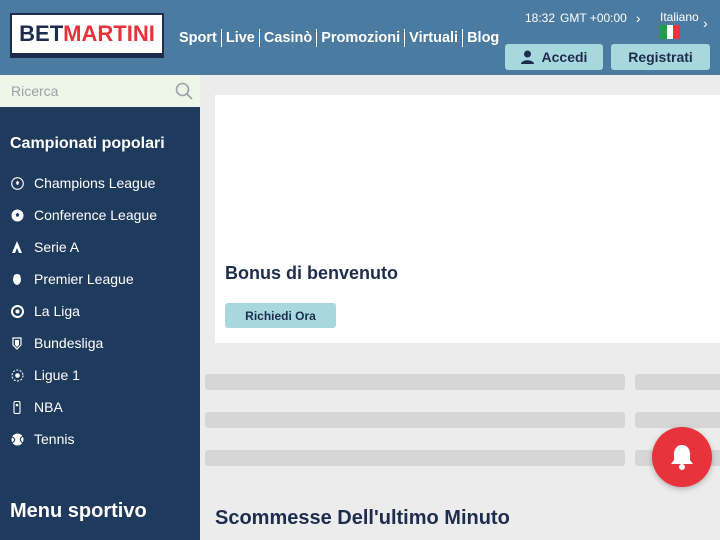 This screenshot has width=720, height=540. I want to click on la-liga-icon, so click(17, 311).